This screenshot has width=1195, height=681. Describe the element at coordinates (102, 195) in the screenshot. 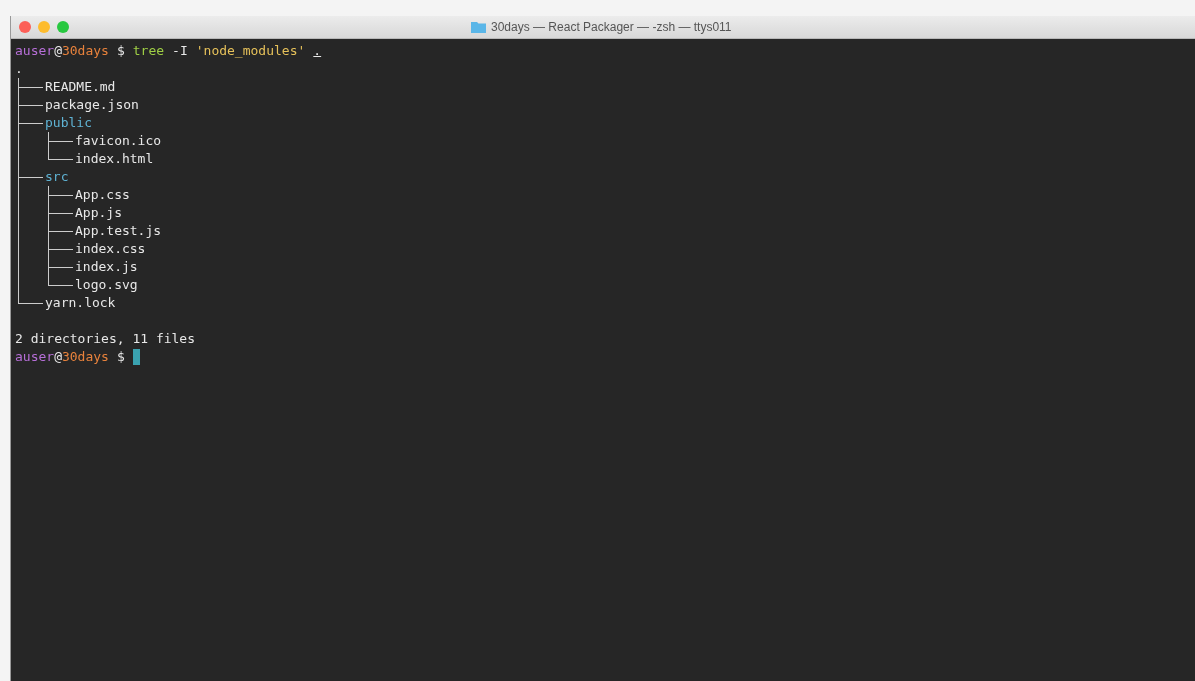

I see `file-name: App.css` at that location.